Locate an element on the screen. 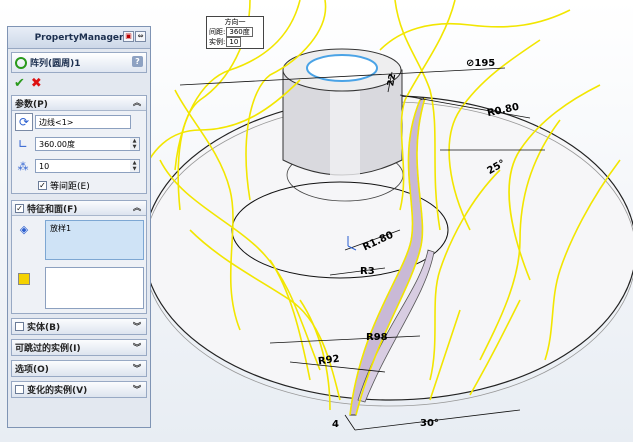  circular-pattern-icon is located at coordinates (21, 62).